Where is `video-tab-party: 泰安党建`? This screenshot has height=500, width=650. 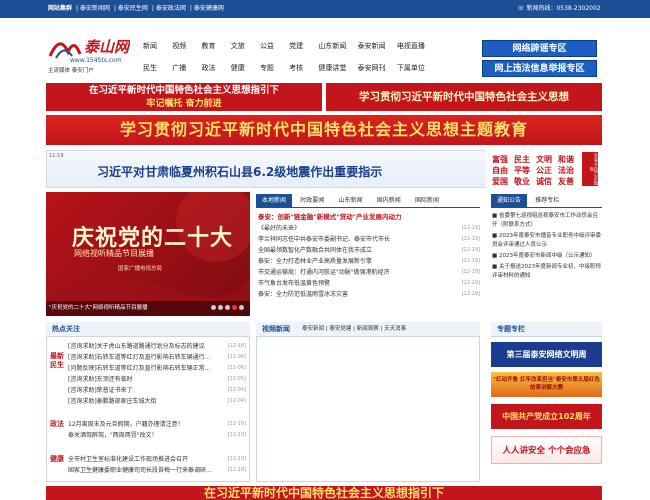
video-tab-party: 泰安党建 is located at coordinates (340, 329).